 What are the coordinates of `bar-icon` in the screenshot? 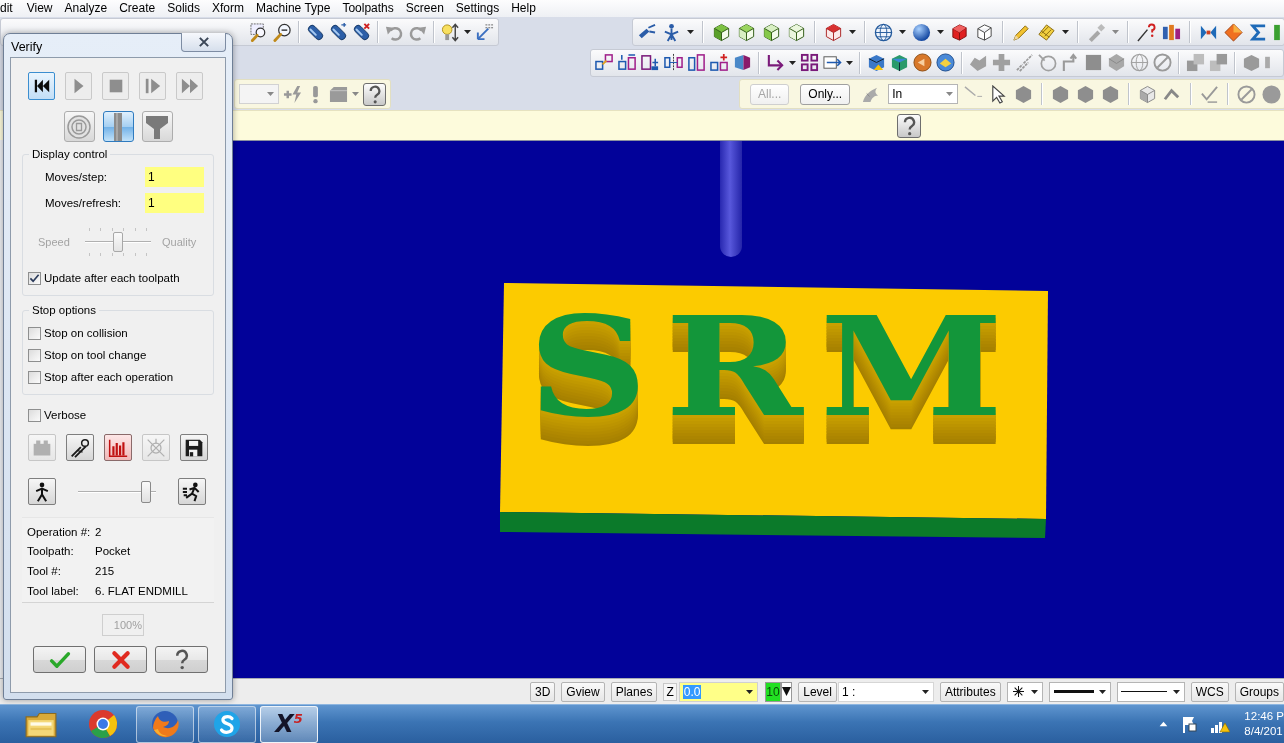 It's located at (118, 126).